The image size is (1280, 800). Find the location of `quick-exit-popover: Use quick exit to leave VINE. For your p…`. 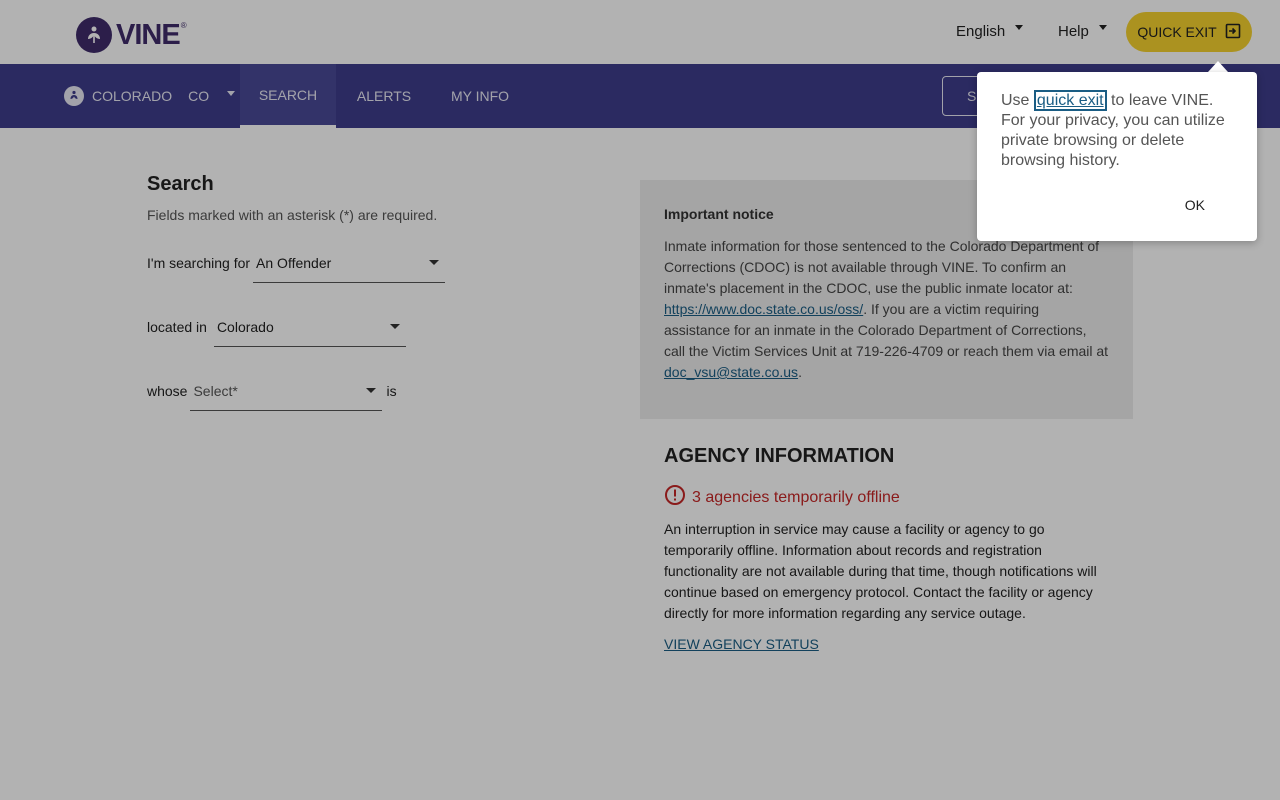

quick-exit-popover: Use quick exit to leave VINE. For your p… is located at coordinates (1117, 156).